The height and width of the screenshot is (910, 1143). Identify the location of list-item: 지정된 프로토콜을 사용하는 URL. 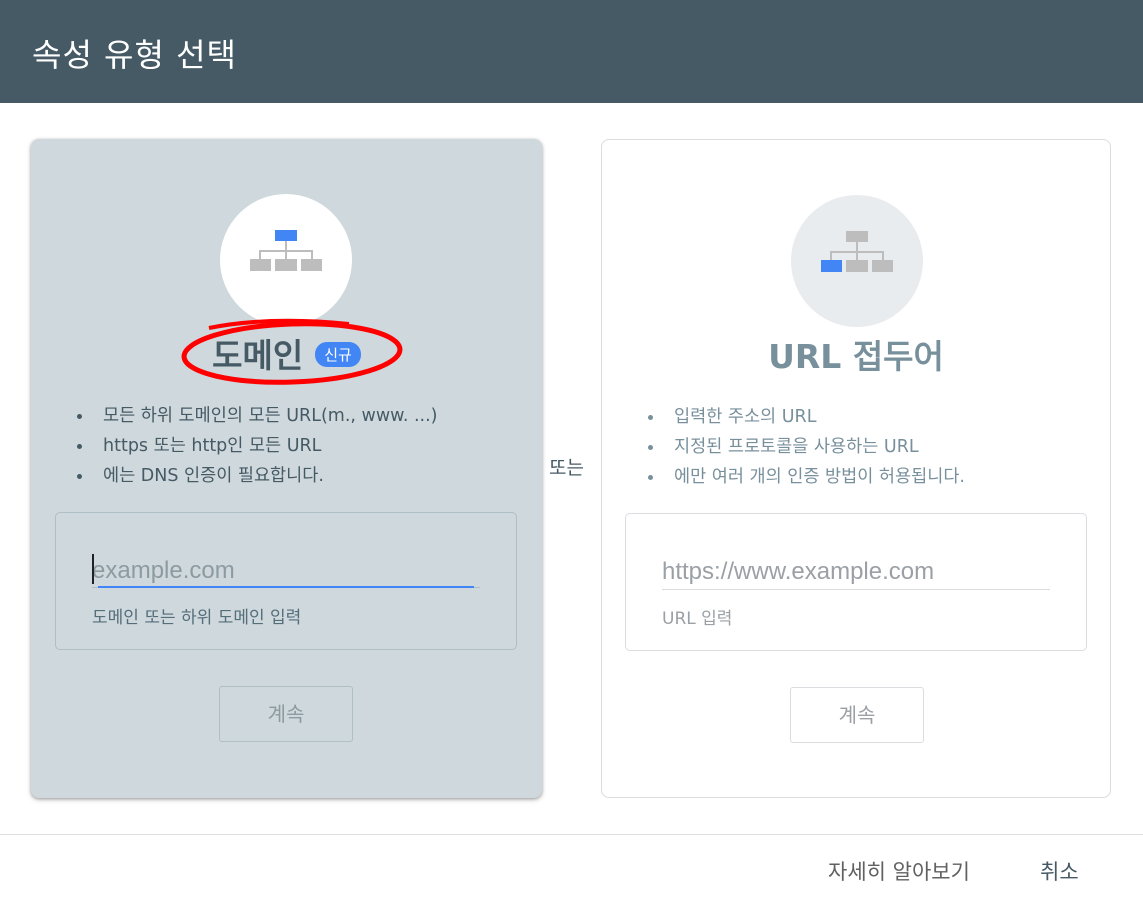
(805, 447).